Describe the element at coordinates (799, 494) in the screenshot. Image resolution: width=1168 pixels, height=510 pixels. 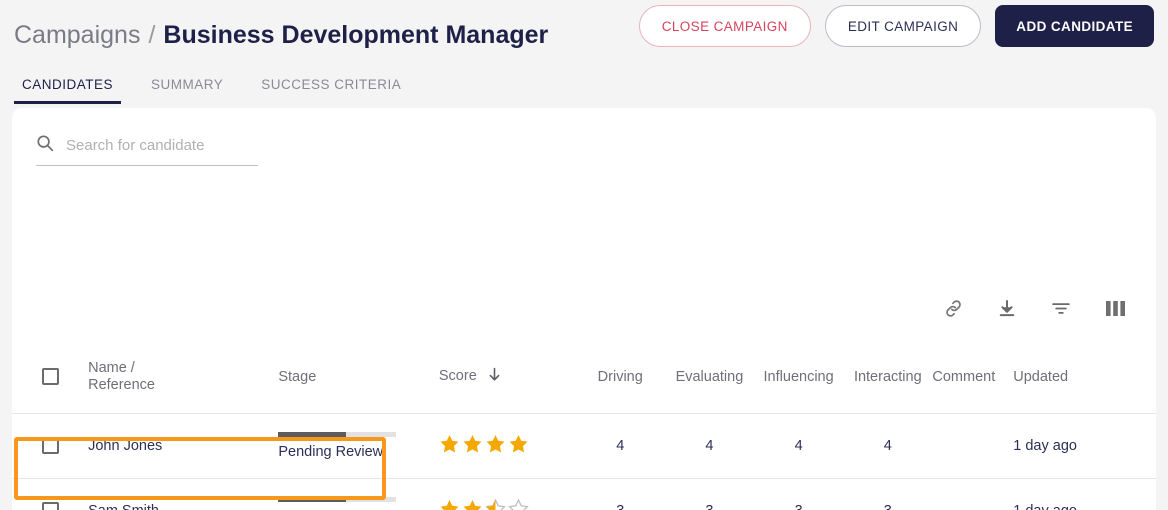
I see `cell-influencing: 3` at that location.